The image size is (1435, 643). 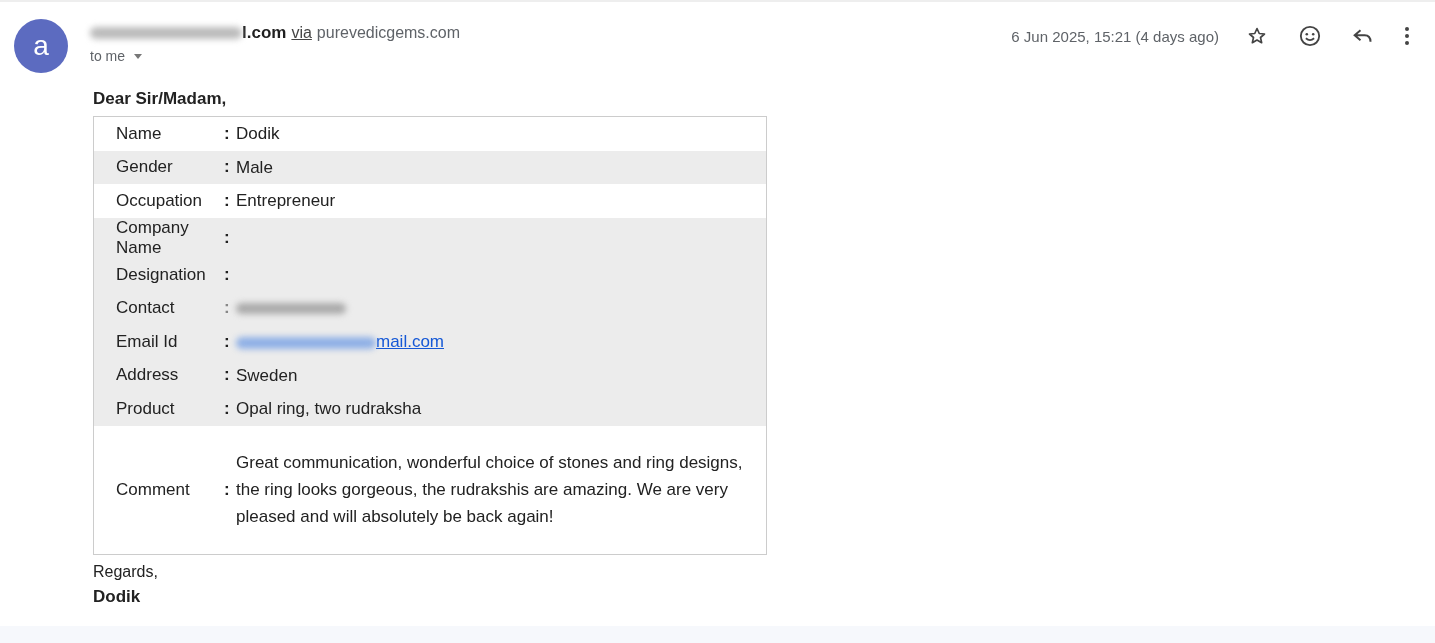 What do you see at coordinates (388, 33) in the screenshot?
I see `via-domain: purevedicgems.com` at bounding box center [388, 33].